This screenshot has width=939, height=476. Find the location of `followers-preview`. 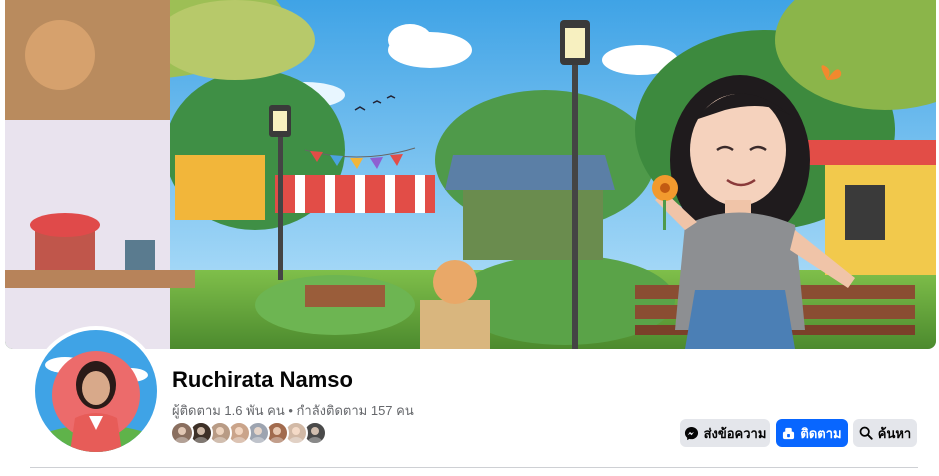

followers-preview is located at coordinates (248, 434).